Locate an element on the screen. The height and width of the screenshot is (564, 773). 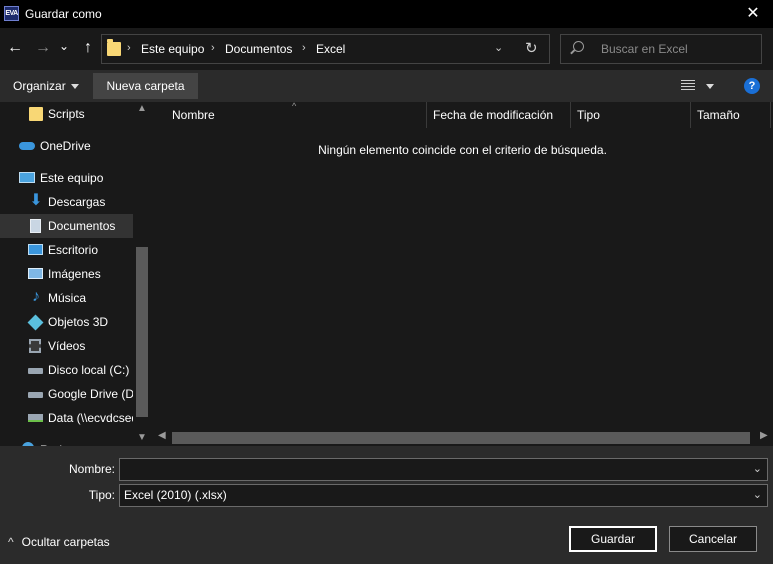
sidebar-item-google-drive: Google Drive (D: is located at coordinates (66, 394).